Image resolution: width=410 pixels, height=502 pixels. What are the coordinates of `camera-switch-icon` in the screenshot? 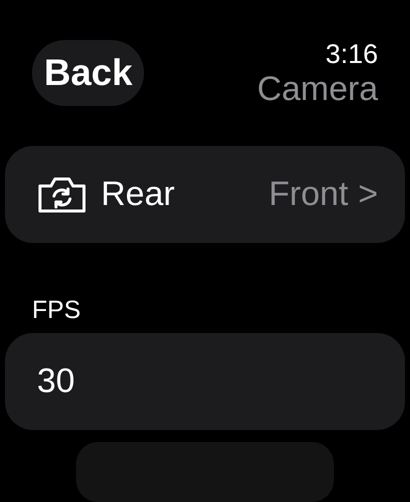 It's located at (62, 195).